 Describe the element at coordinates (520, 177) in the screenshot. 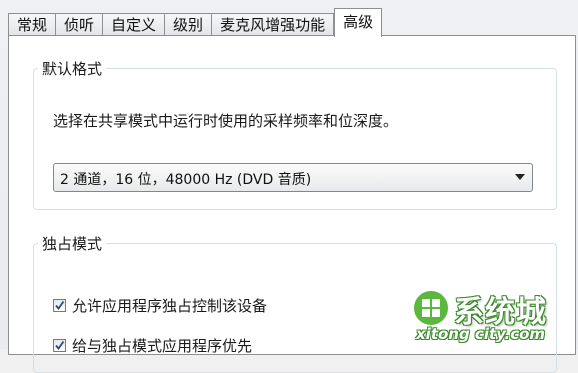

I see `chevron-down-icon` at that location.